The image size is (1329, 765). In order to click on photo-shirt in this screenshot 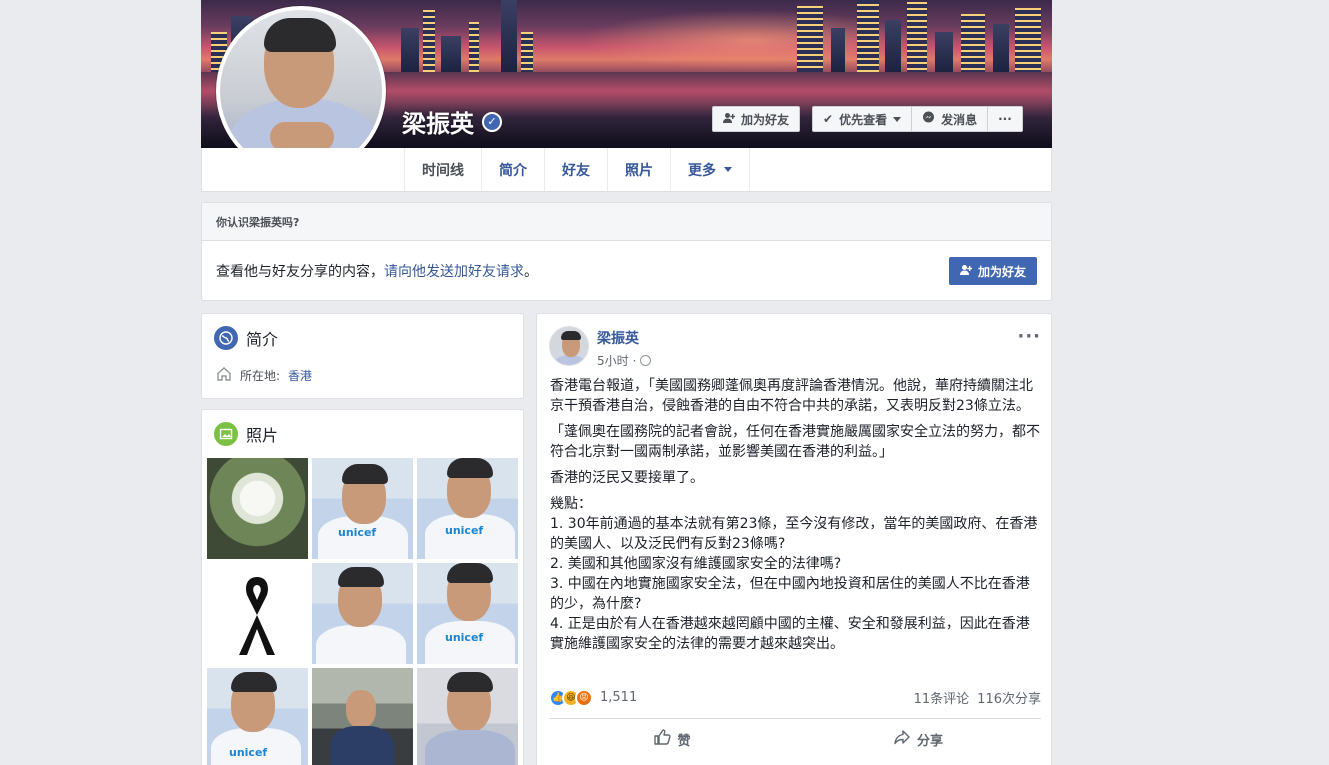, I will do `click(470, 747)`.